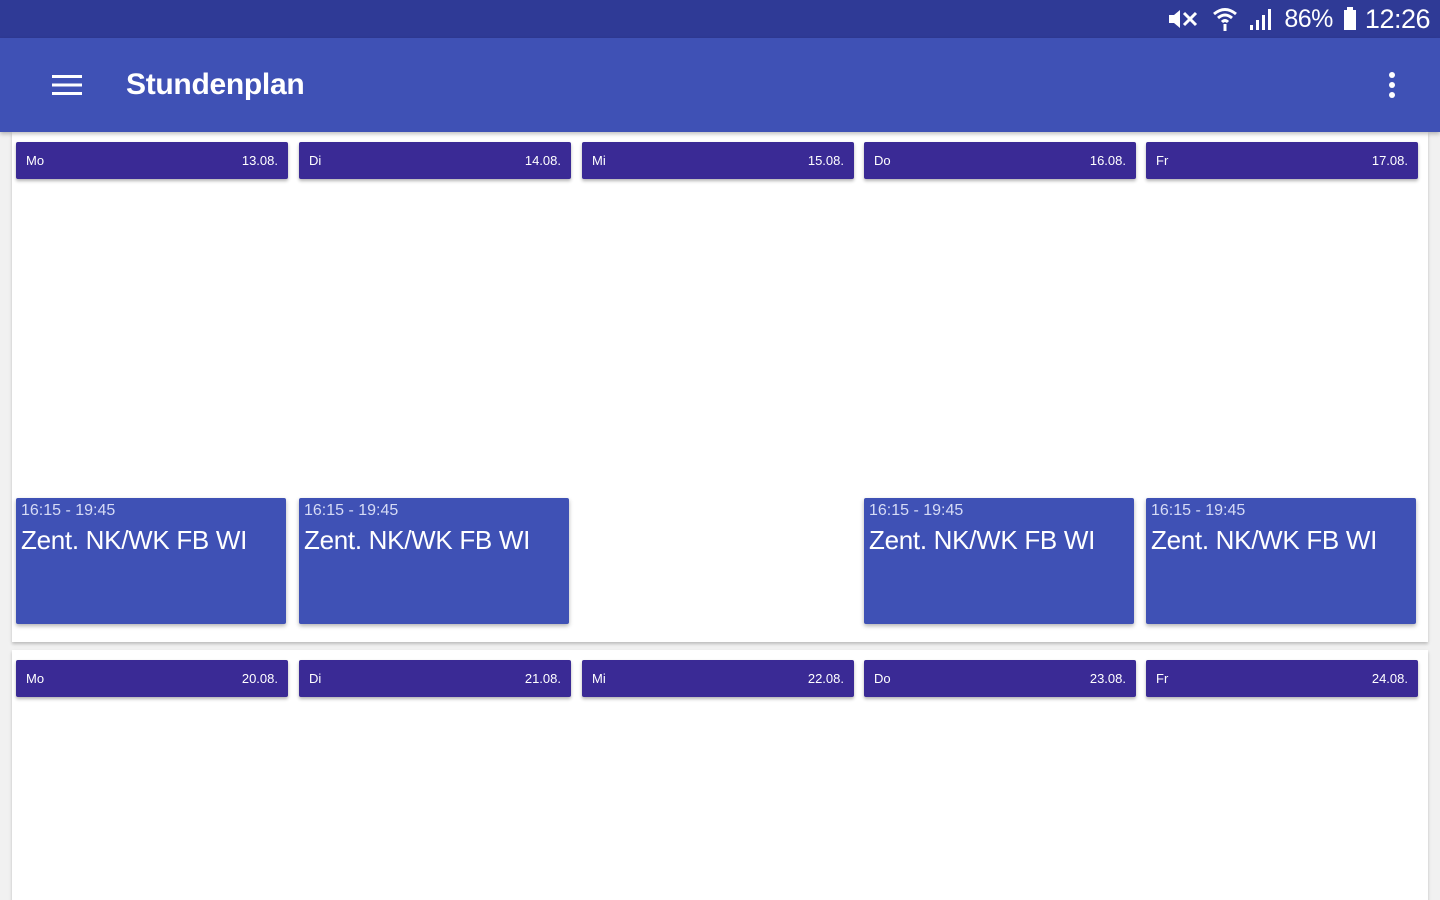  Describe the element at coordinates (1261, 19) in the screenshot. I see `signal-icon` at that location.